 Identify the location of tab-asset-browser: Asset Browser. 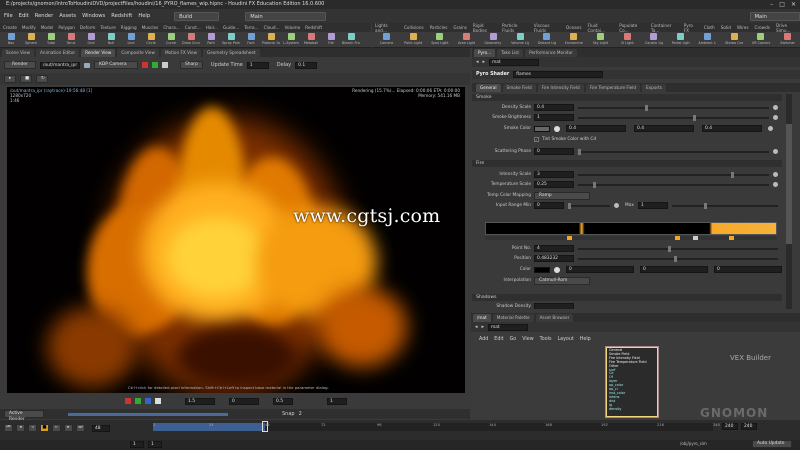
(554, 317).